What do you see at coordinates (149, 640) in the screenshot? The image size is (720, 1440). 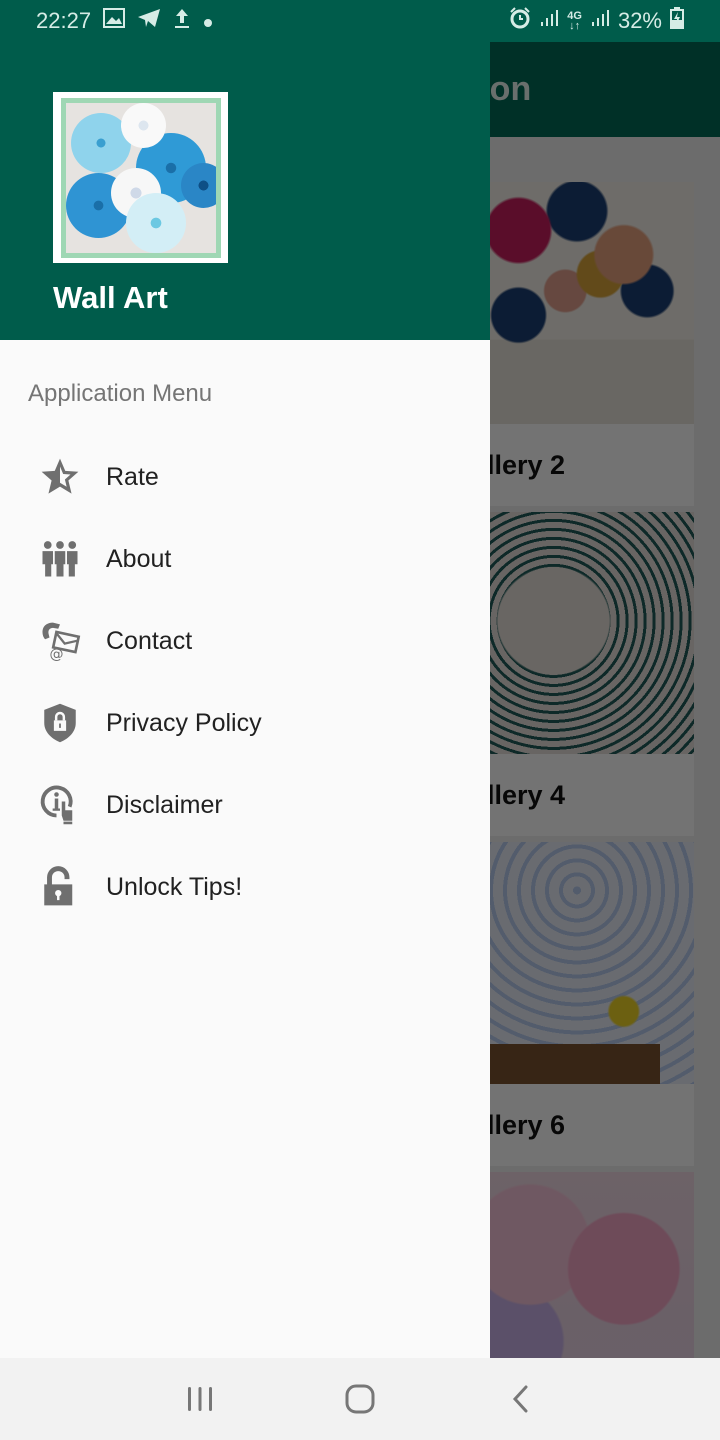 I see `menu-item-label: Contact` at bounding box center [149, 640].